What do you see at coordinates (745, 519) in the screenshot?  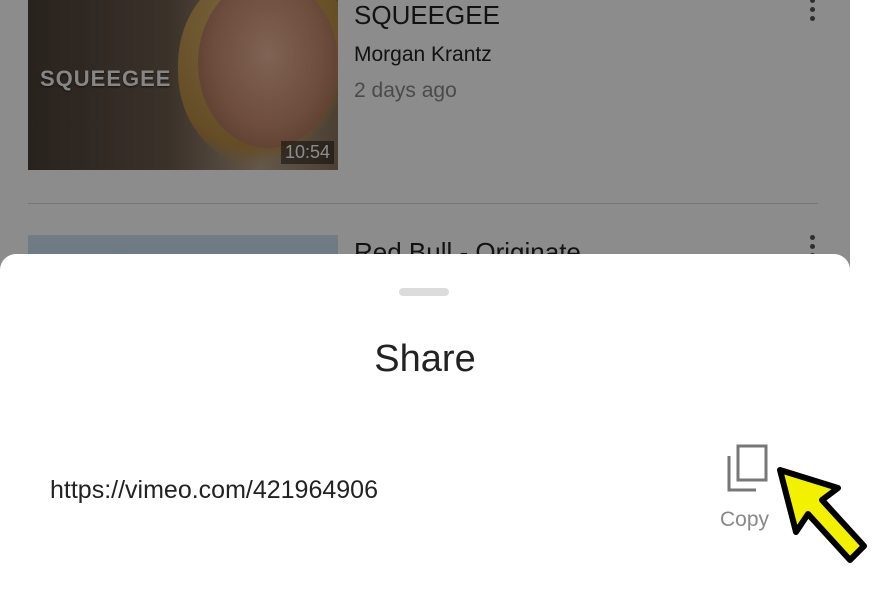 I see `copy-label: Copy` at bounding box center [745, 519].